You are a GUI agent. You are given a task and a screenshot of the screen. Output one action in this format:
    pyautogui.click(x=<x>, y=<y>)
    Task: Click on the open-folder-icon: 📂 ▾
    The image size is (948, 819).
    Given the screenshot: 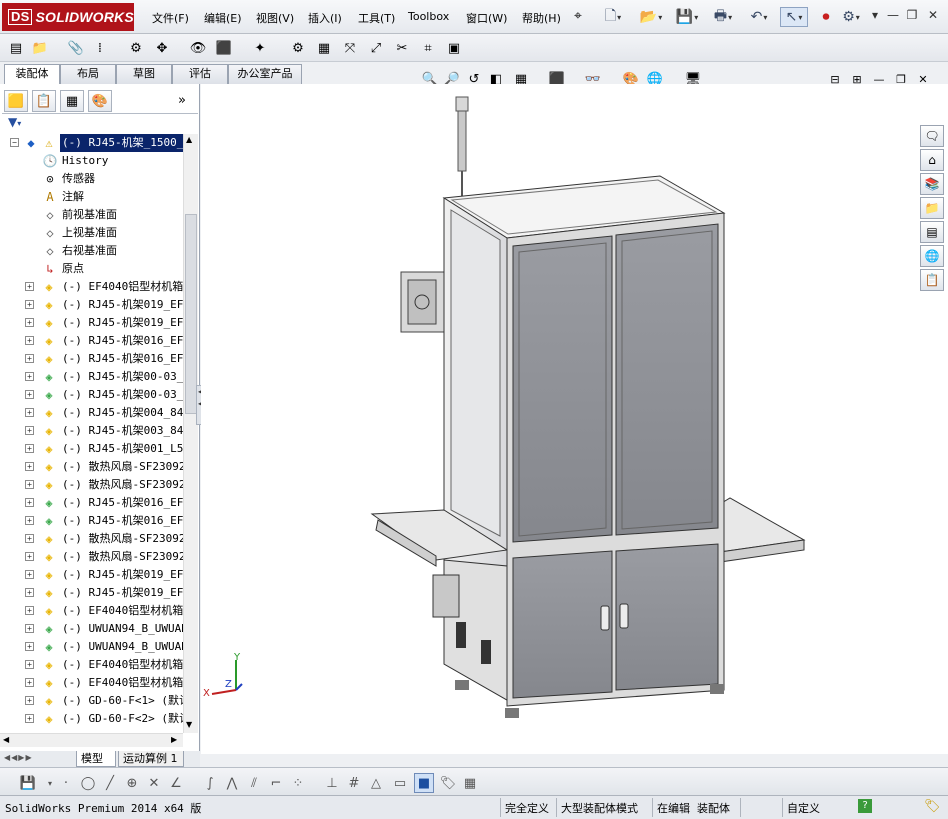 What is the action you would take?
    pyautogui.click(x=651, y=17)
    